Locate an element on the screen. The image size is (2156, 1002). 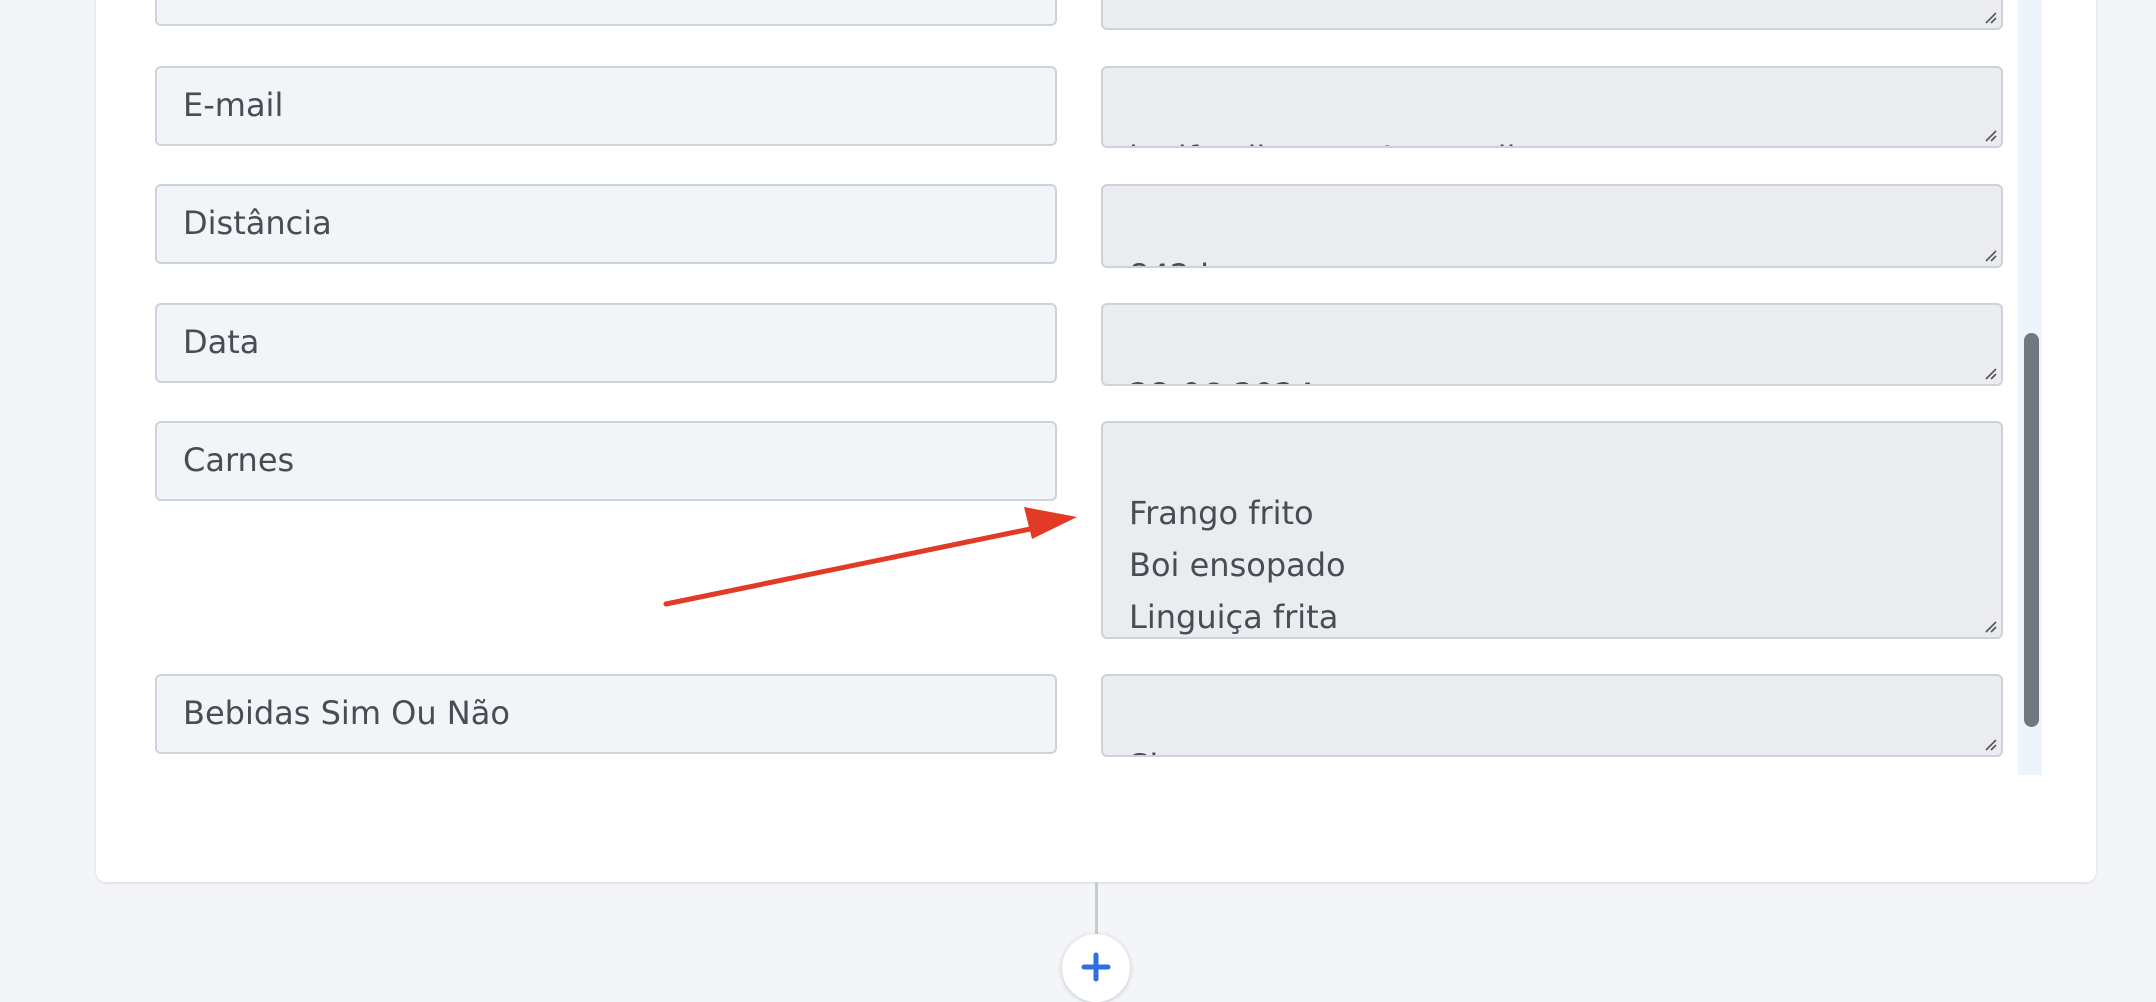
field-value-previous is located at coordinates (1552, 15).